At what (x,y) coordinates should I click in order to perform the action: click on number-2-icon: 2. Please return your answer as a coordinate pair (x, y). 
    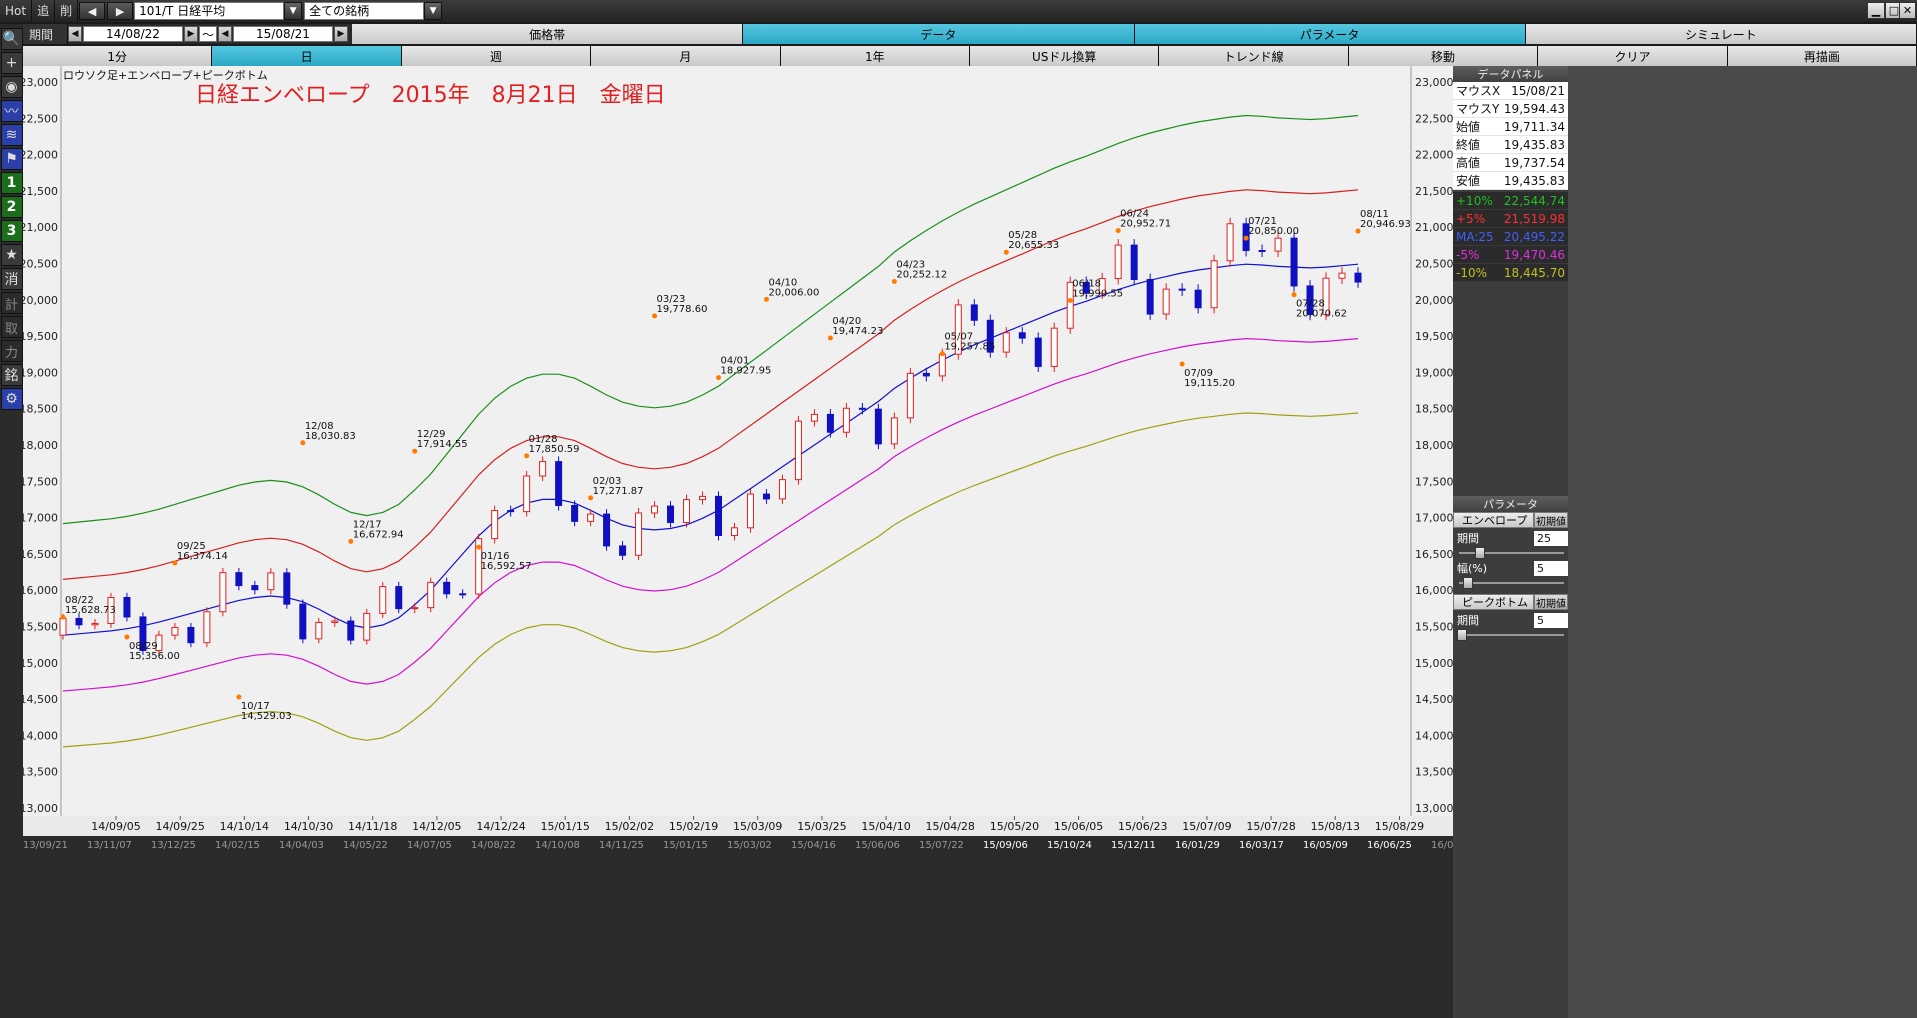
    Looking at the image, I should click on (11, 207).